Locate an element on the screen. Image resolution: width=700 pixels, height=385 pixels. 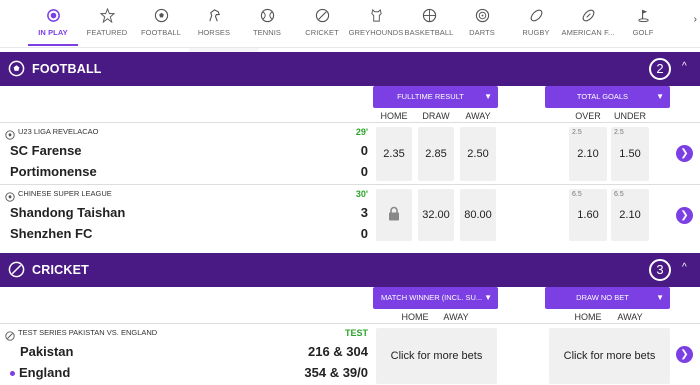
football-section-header: FOOTBALL 2 ^ is located at coordinates (350, 69).